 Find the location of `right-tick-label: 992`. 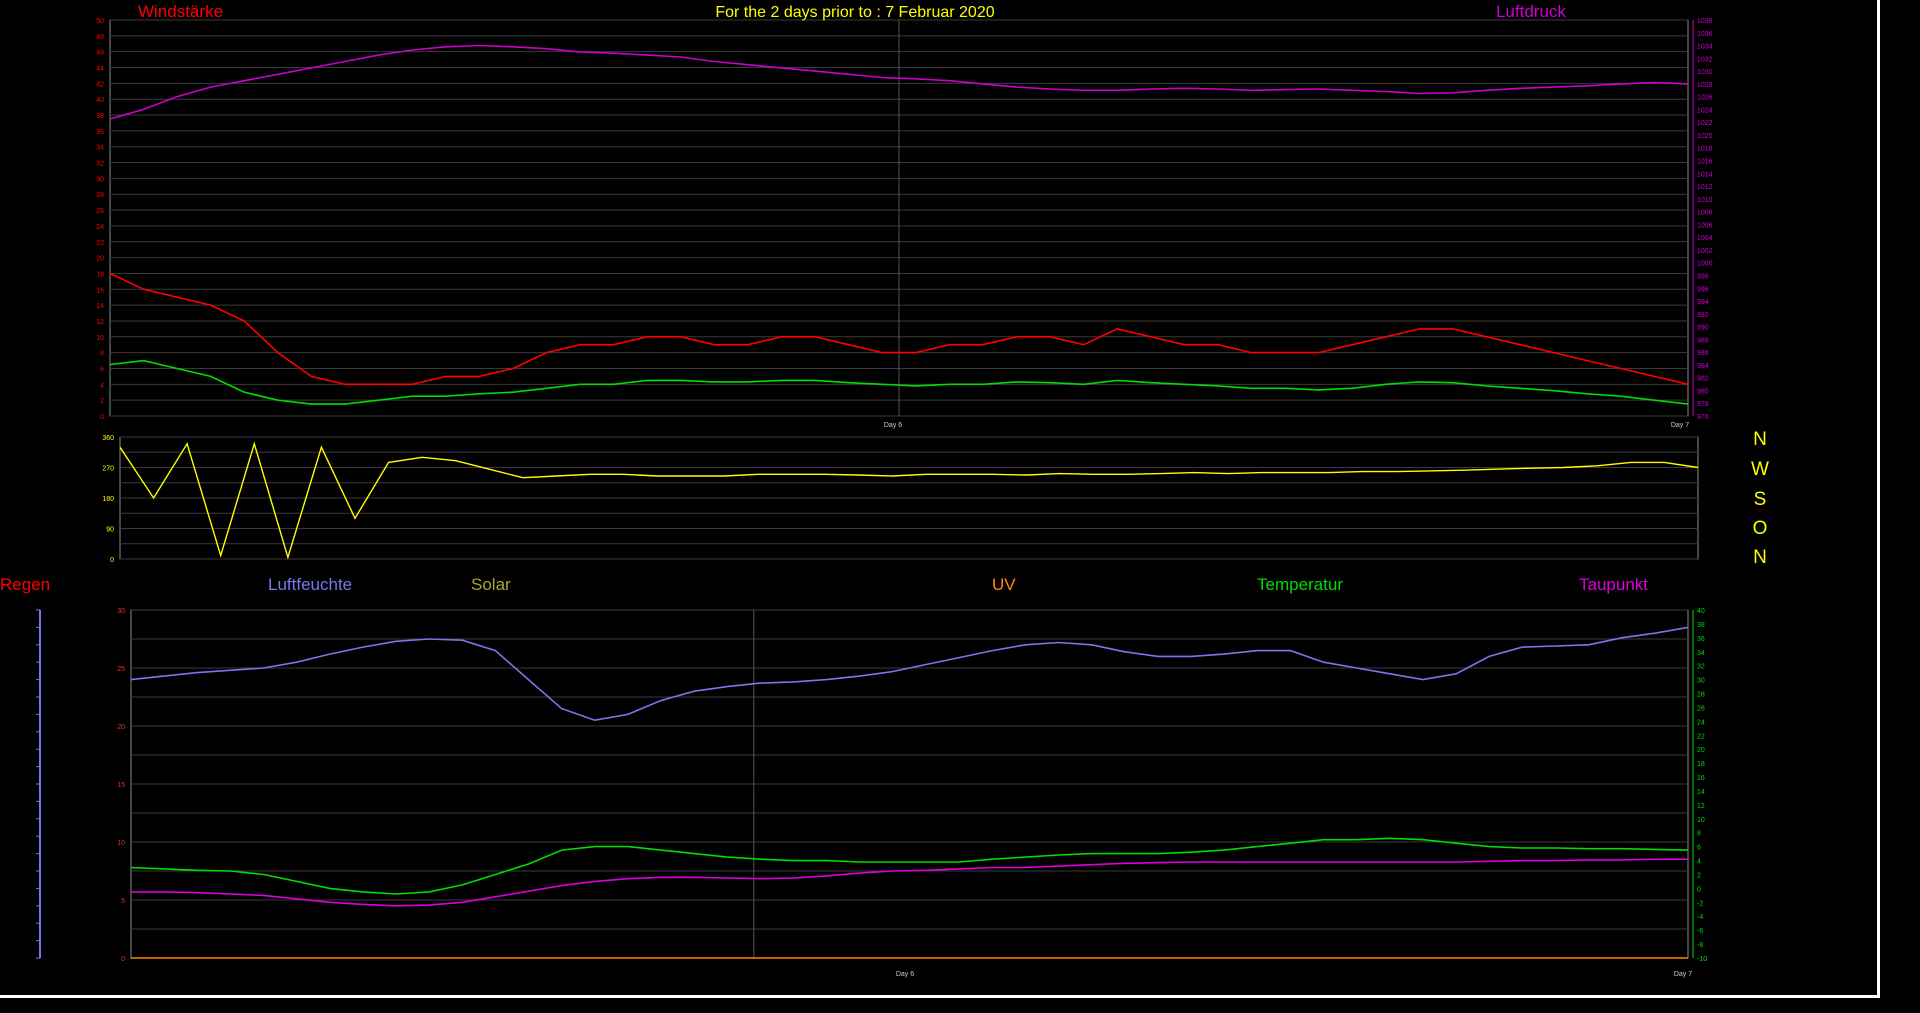

right-tick-label: 992 is located at coordinates (1703, 315).